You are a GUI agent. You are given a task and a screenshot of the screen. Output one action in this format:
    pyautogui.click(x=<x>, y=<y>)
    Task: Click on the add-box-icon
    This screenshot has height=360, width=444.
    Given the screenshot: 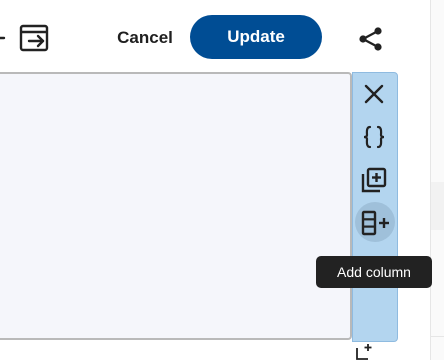 What is the action you would take?
    pyautogui.click(x=364, y=351)
    